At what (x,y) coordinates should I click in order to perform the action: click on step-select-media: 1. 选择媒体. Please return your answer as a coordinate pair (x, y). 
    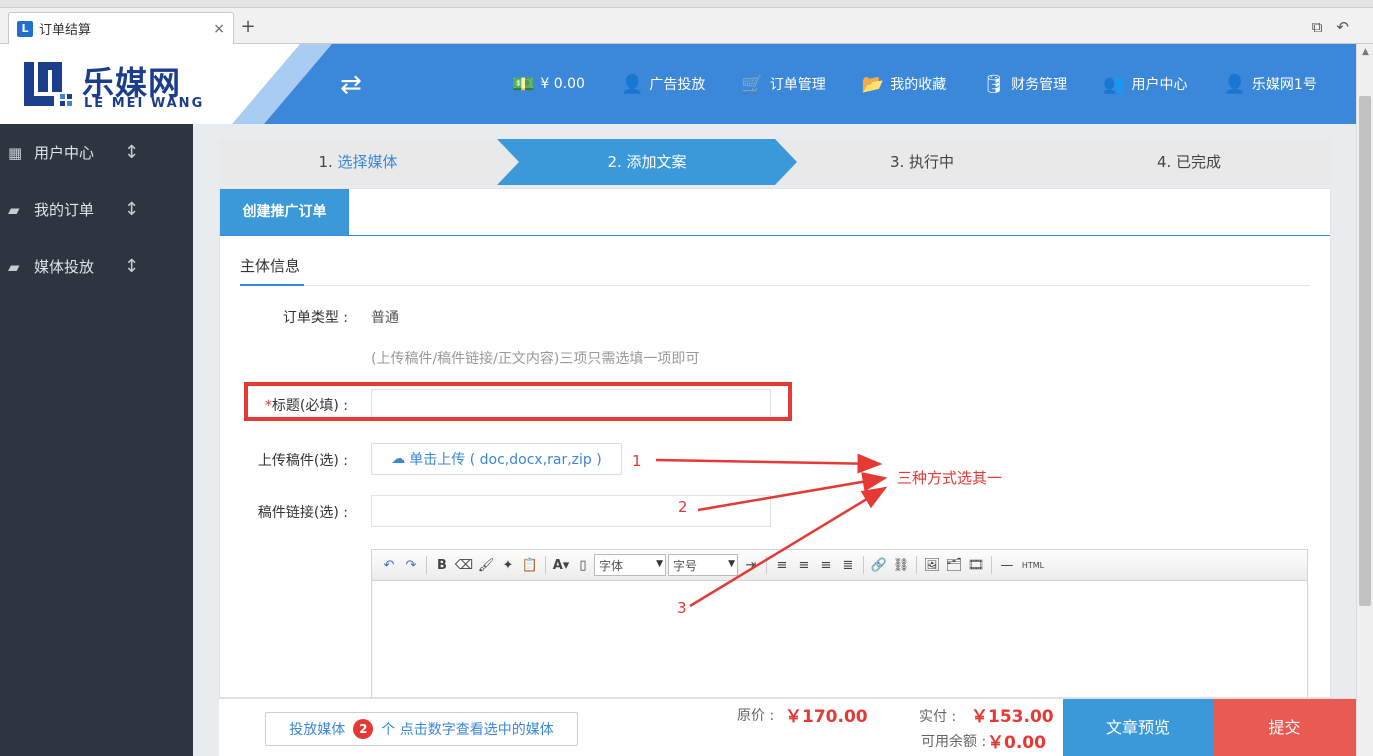
    Looking at the image, I should click on (358, 162).